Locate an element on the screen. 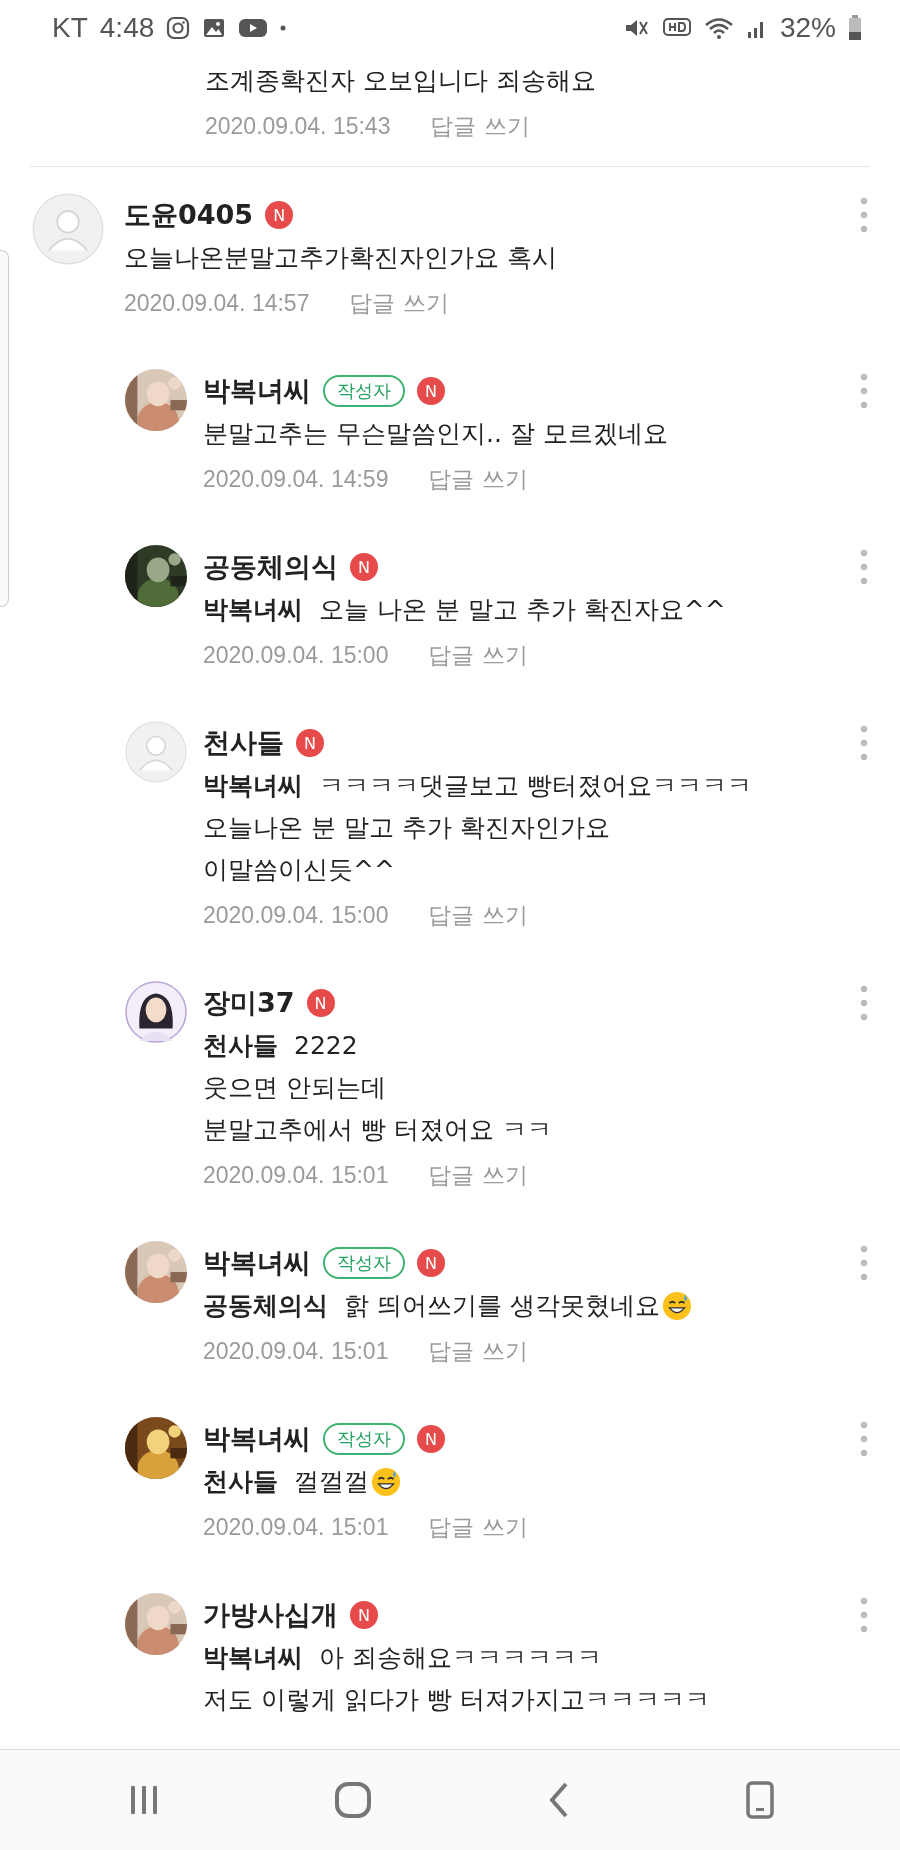 This screenshot has width=900, height=1850. wifi-icon is located at coordinates (718, 28).